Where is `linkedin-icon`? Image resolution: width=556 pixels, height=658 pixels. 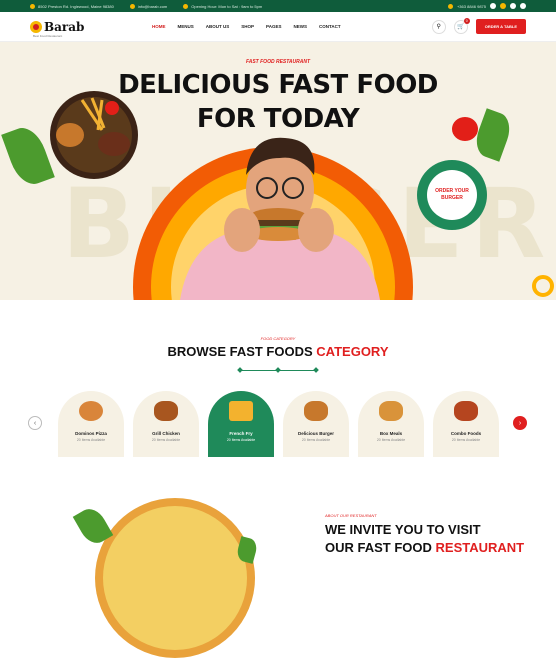 linkedin-icon is located at coordinates (513, 6).